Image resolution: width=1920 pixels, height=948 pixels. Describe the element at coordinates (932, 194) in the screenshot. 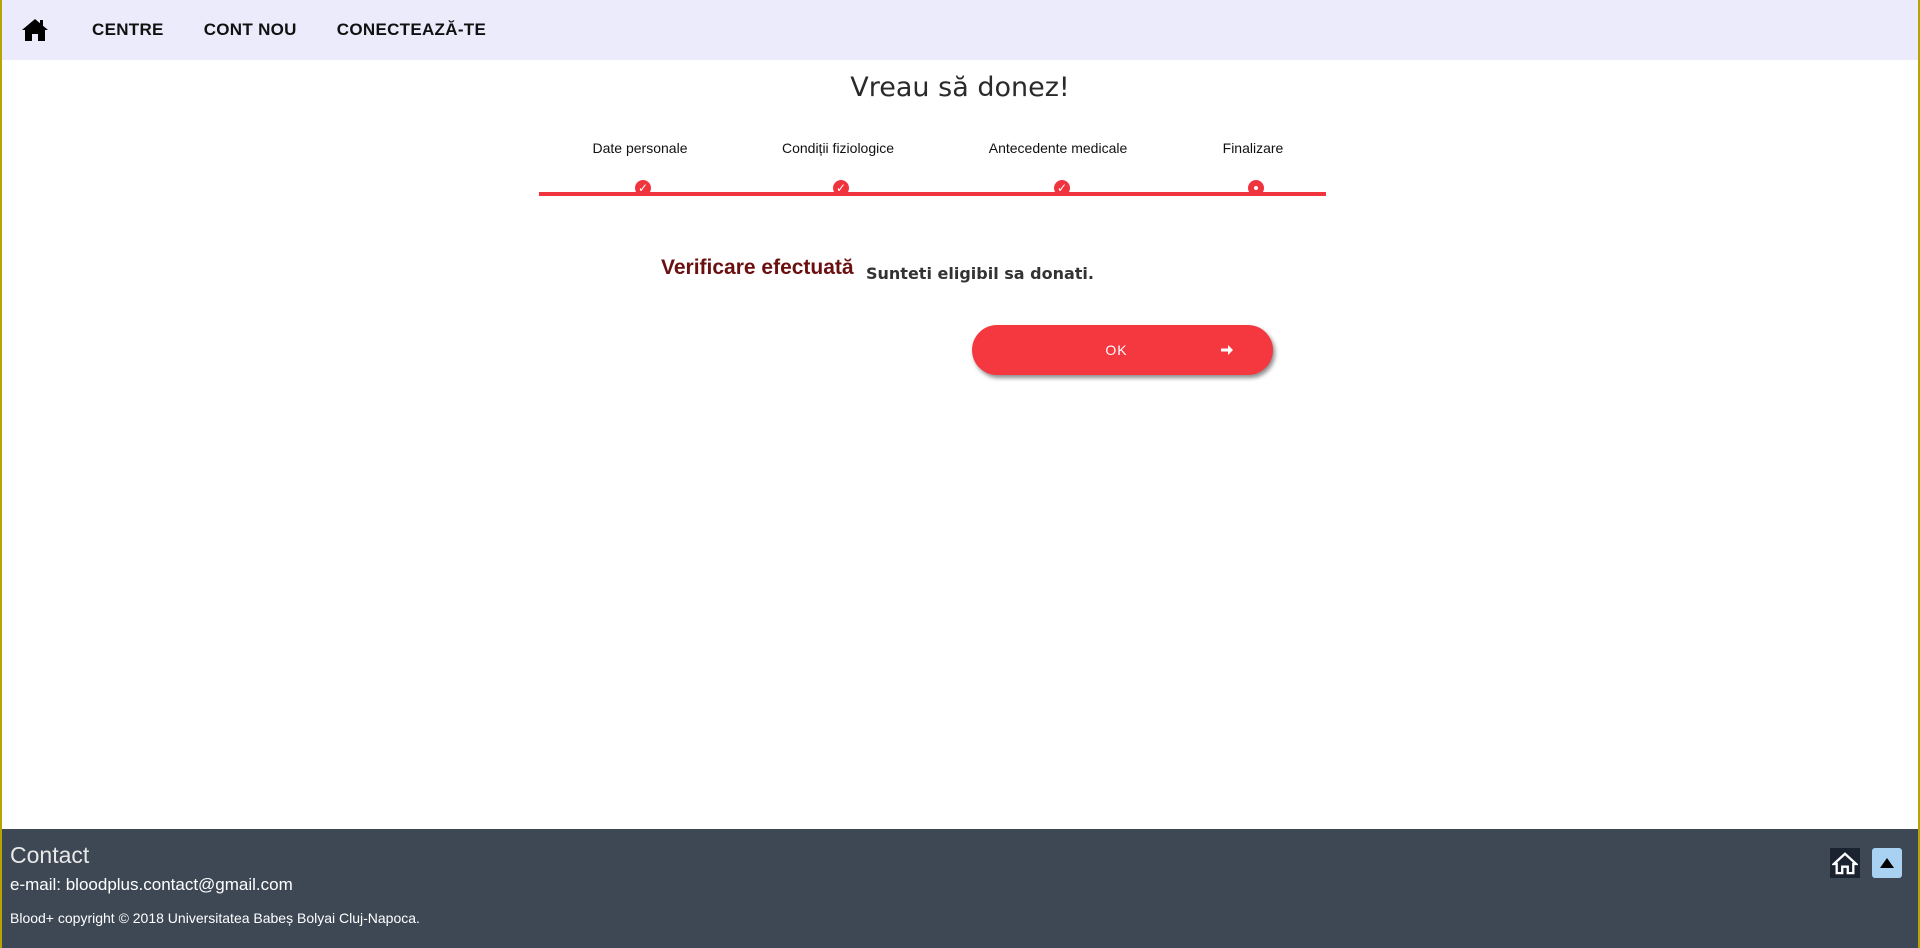

I see `stepper-line` at that location.